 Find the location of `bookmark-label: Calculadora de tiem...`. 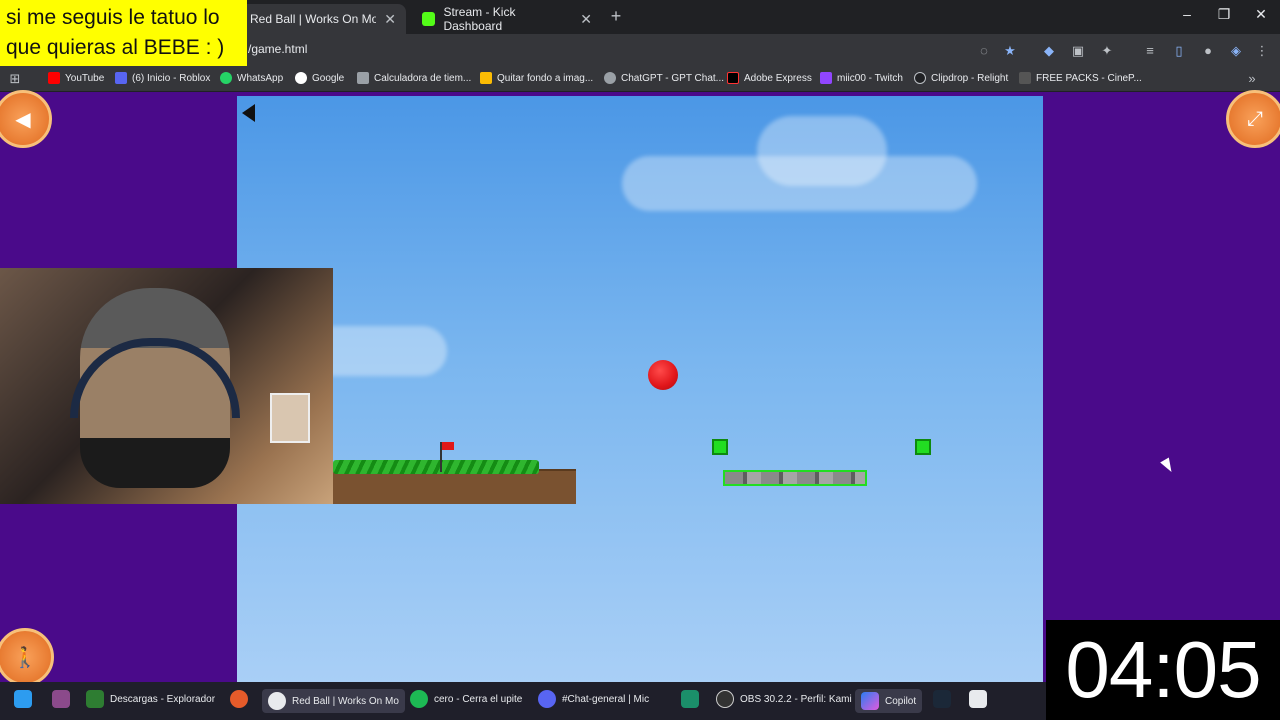

bookmark-label: Calculadora de tiem... is located at coordinates (423, 78).